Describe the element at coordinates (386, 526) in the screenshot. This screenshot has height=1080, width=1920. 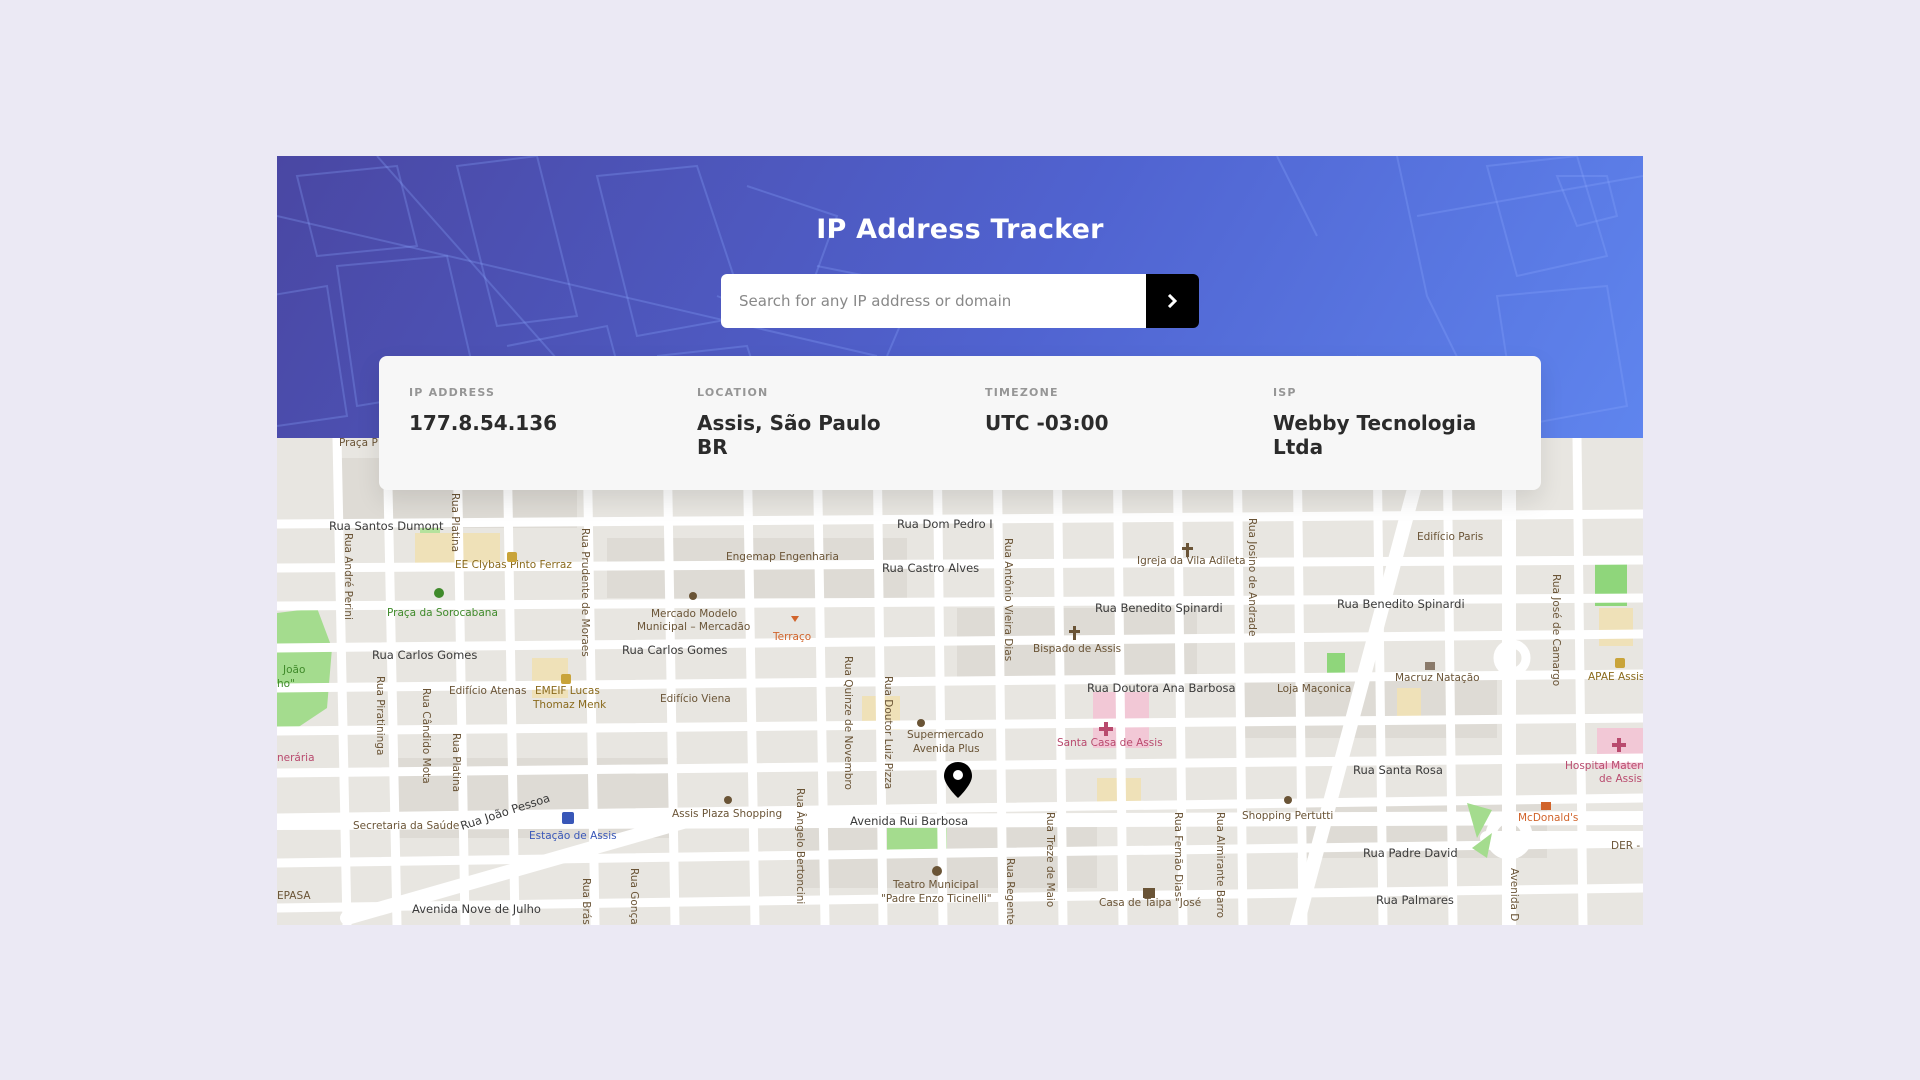
I see `street-label: Rua Santos Dumont` at that location.